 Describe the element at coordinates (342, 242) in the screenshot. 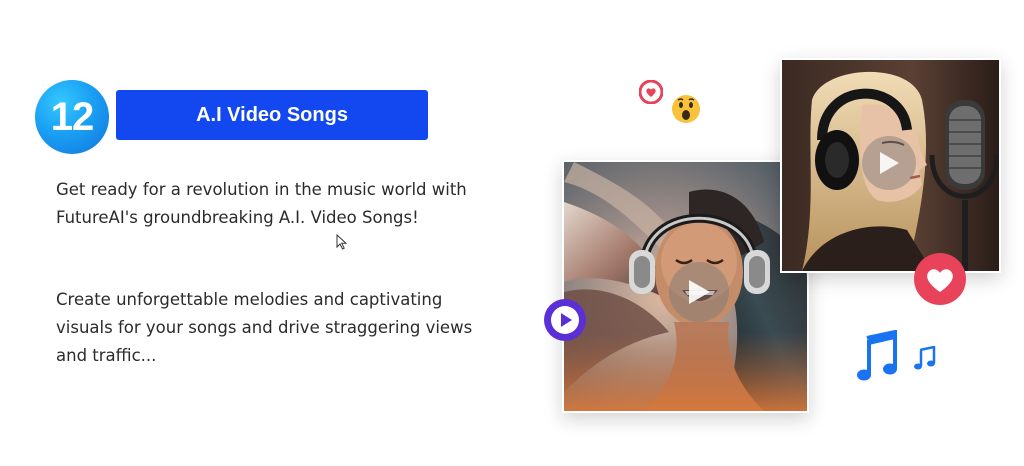

I see `mouse-cursor-icon` at that location.